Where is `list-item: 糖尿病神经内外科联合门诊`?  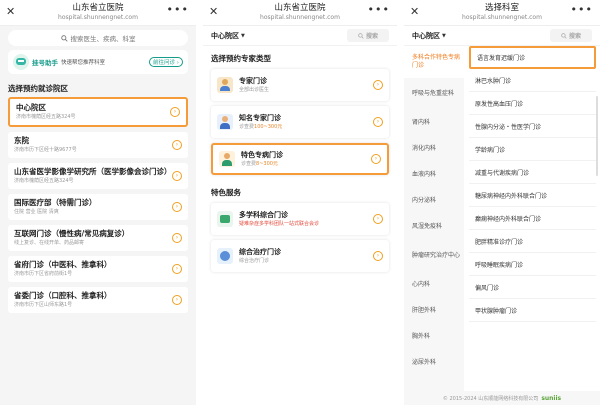
list-item: 糖尿病神经内外科联合门诊 is located at coordinates (532, 195).